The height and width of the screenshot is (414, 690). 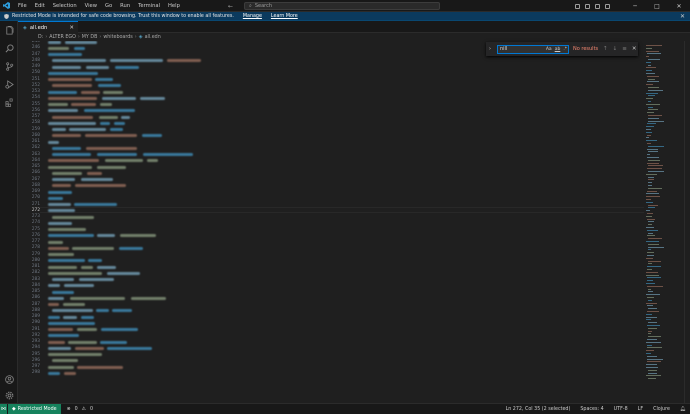 What do you see at coordinates (591, 409) in the screenshot?
I see `indentation: Spaces: 4` at bounding box center [591, 409].